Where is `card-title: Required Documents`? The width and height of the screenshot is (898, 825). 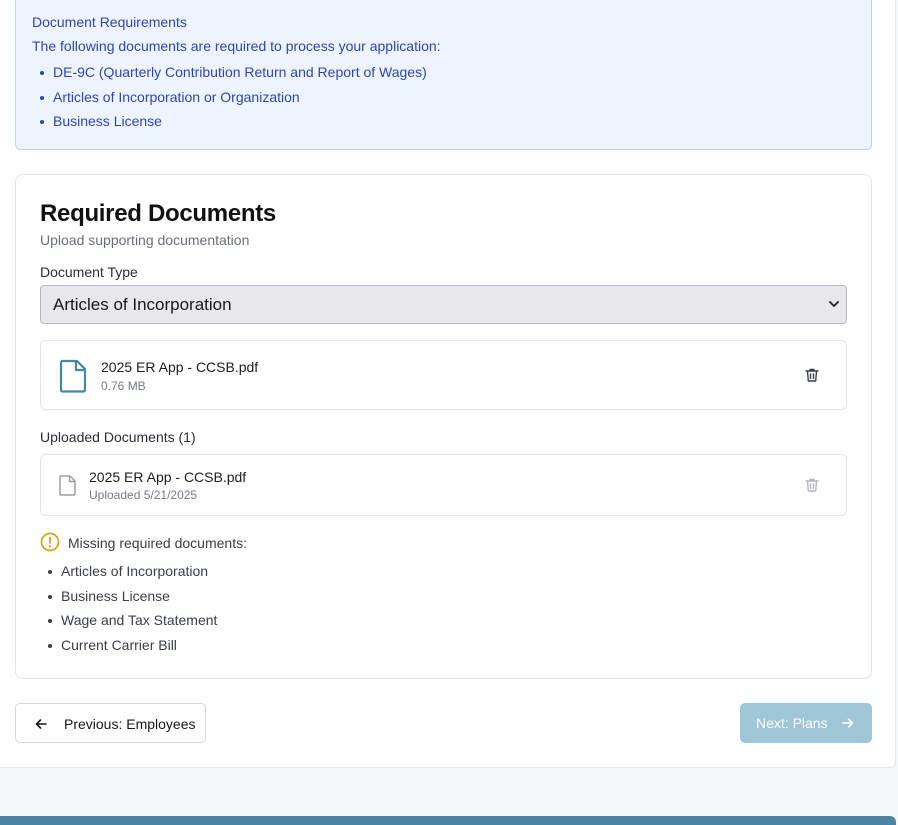
card-title: Required Documents is located at coordinates (158, 213).